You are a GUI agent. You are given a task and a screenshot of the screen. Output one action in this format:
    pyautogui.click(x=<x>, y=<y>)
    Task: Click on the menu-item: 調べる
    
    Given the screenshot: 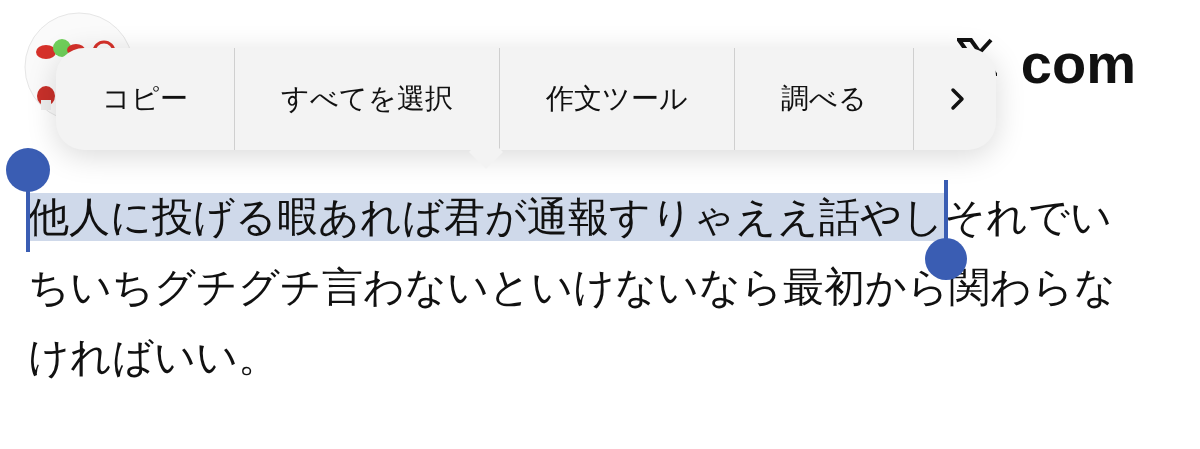 What is the action you would take?
    pyautogui.click(x=823, y=99)
    